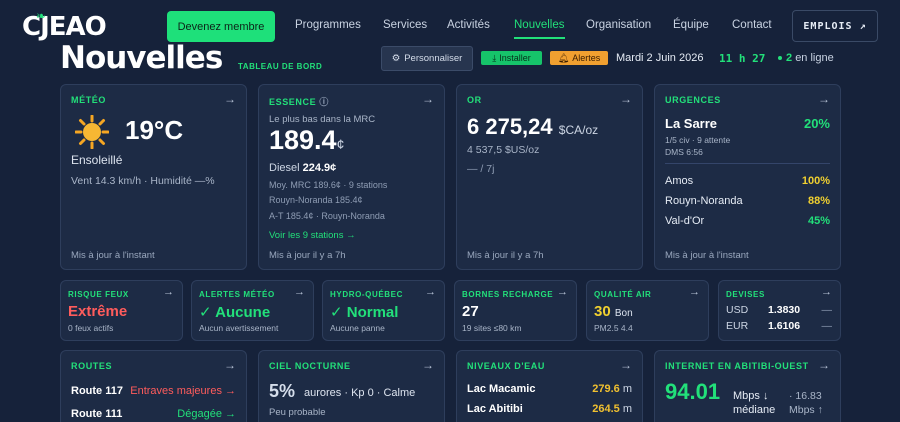 Image resolution: width=900 pixels, height=422 pixels. What do you see at coordinates (113, 255) in the screenshot?
I see `update-time: Mis à jour à l'instant` at bounding box center [113, 255].